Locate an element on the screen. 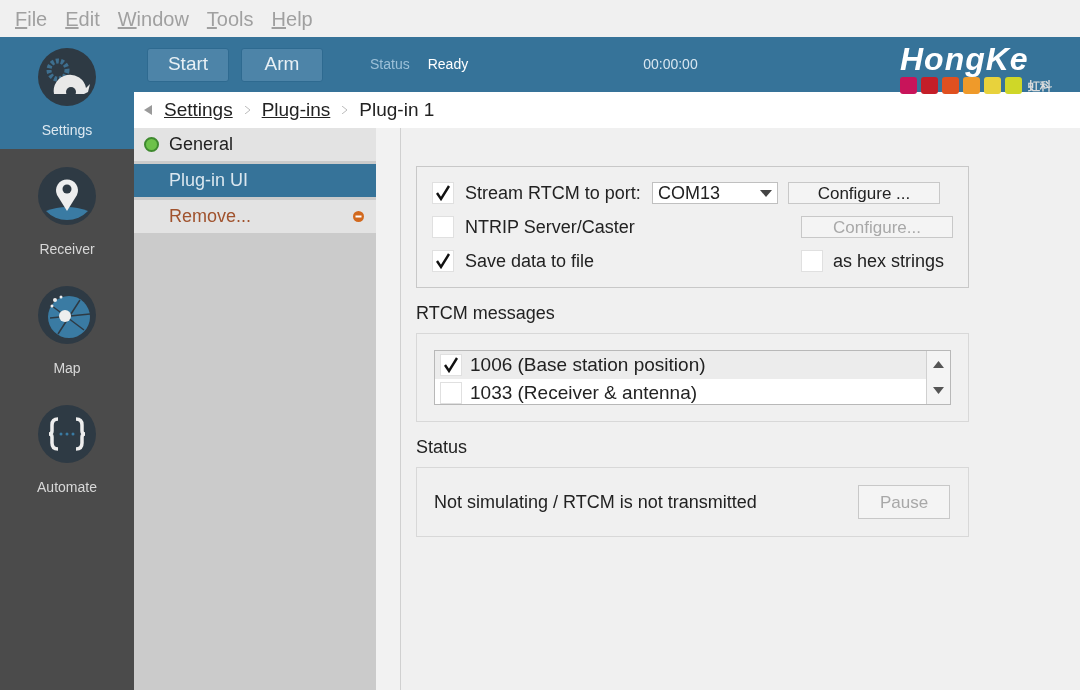 This screenshot has width=1080, height=690. gears-icon is located at coordinates (67, 77).